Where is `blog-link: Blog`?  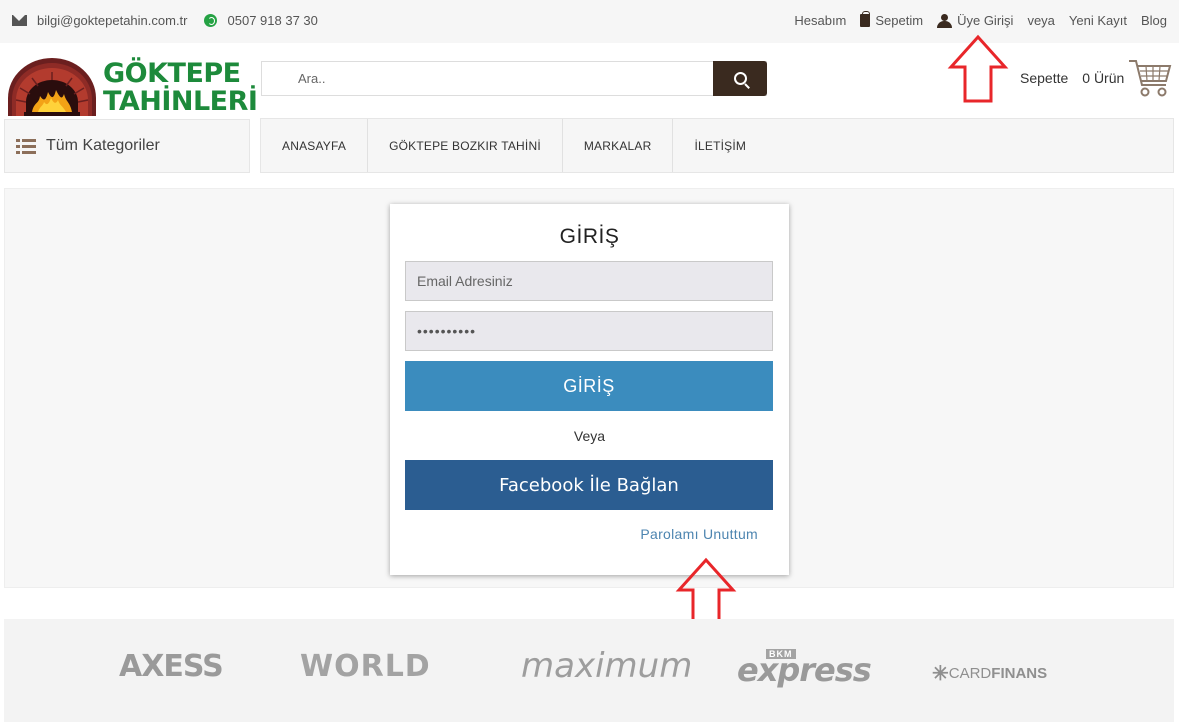 blog-link: Blog is located at coordinates (1154, 20).